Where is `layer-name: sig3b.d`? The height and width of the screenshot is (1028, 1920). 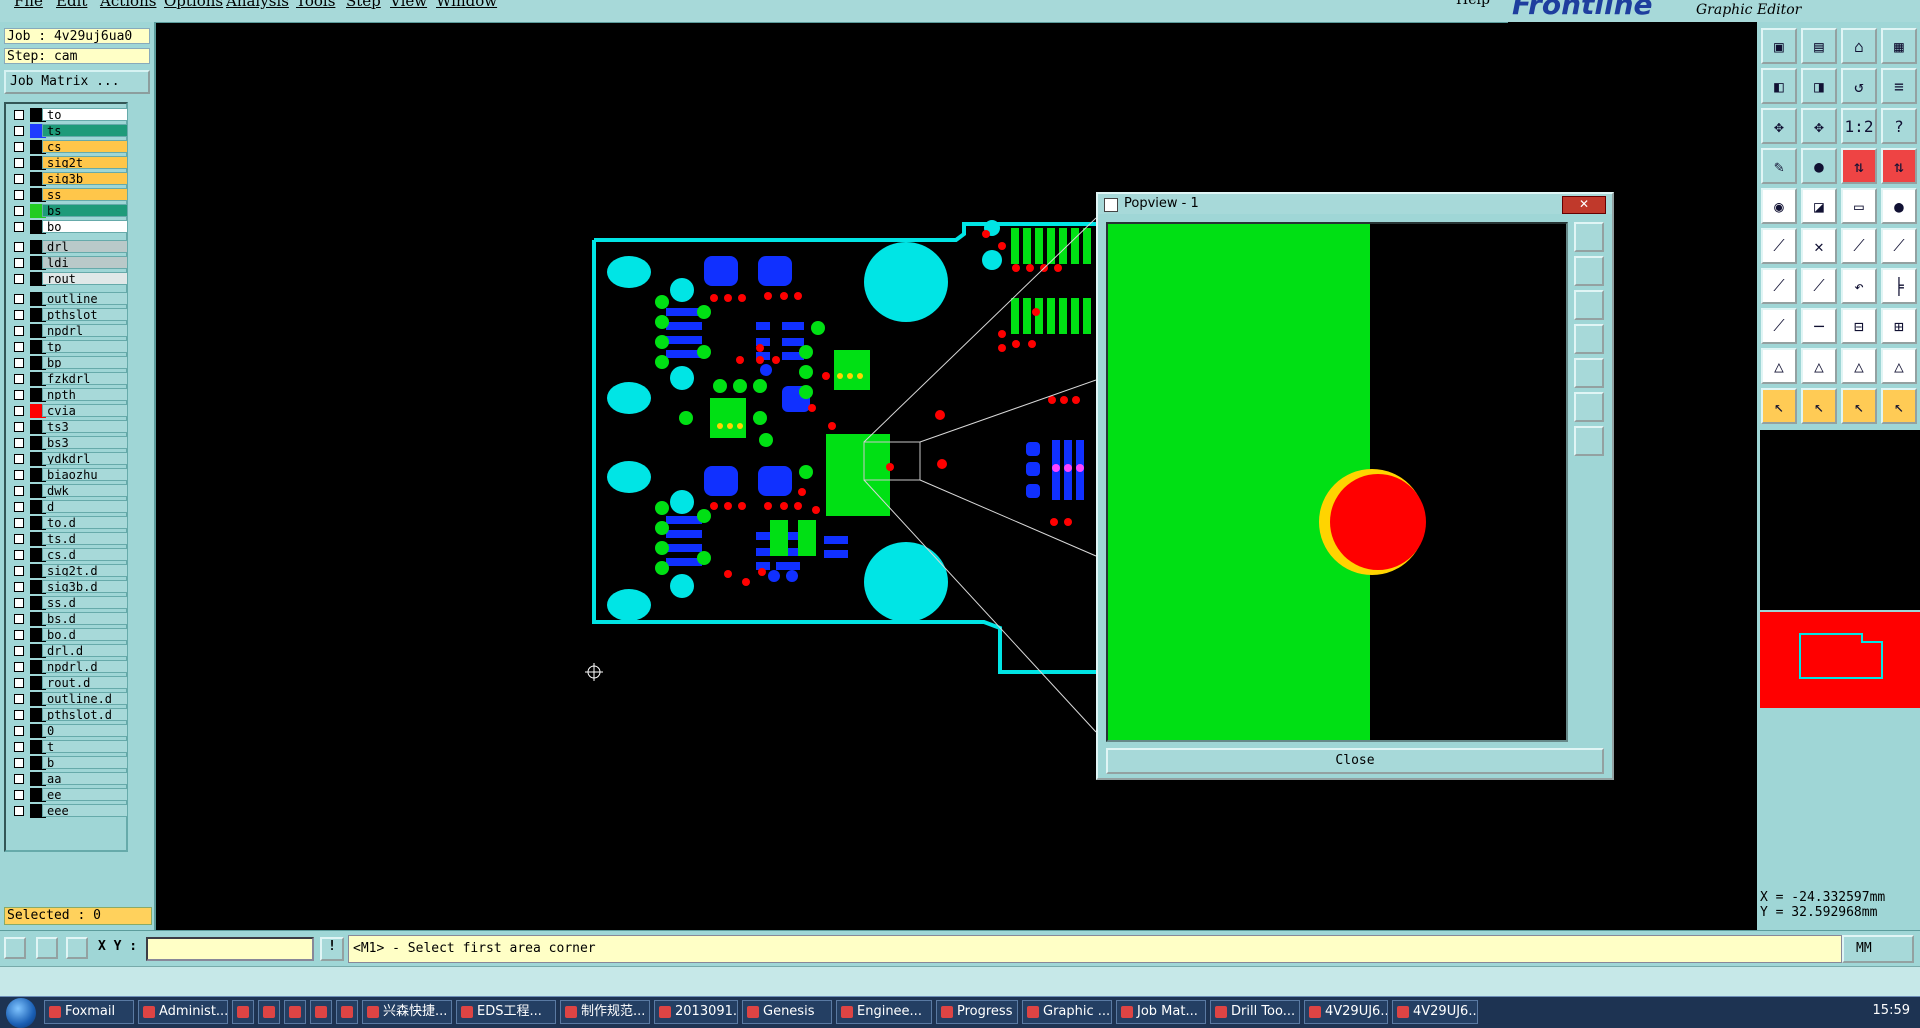
layer-name: sig3b.d is located at coordinates (85, 586).